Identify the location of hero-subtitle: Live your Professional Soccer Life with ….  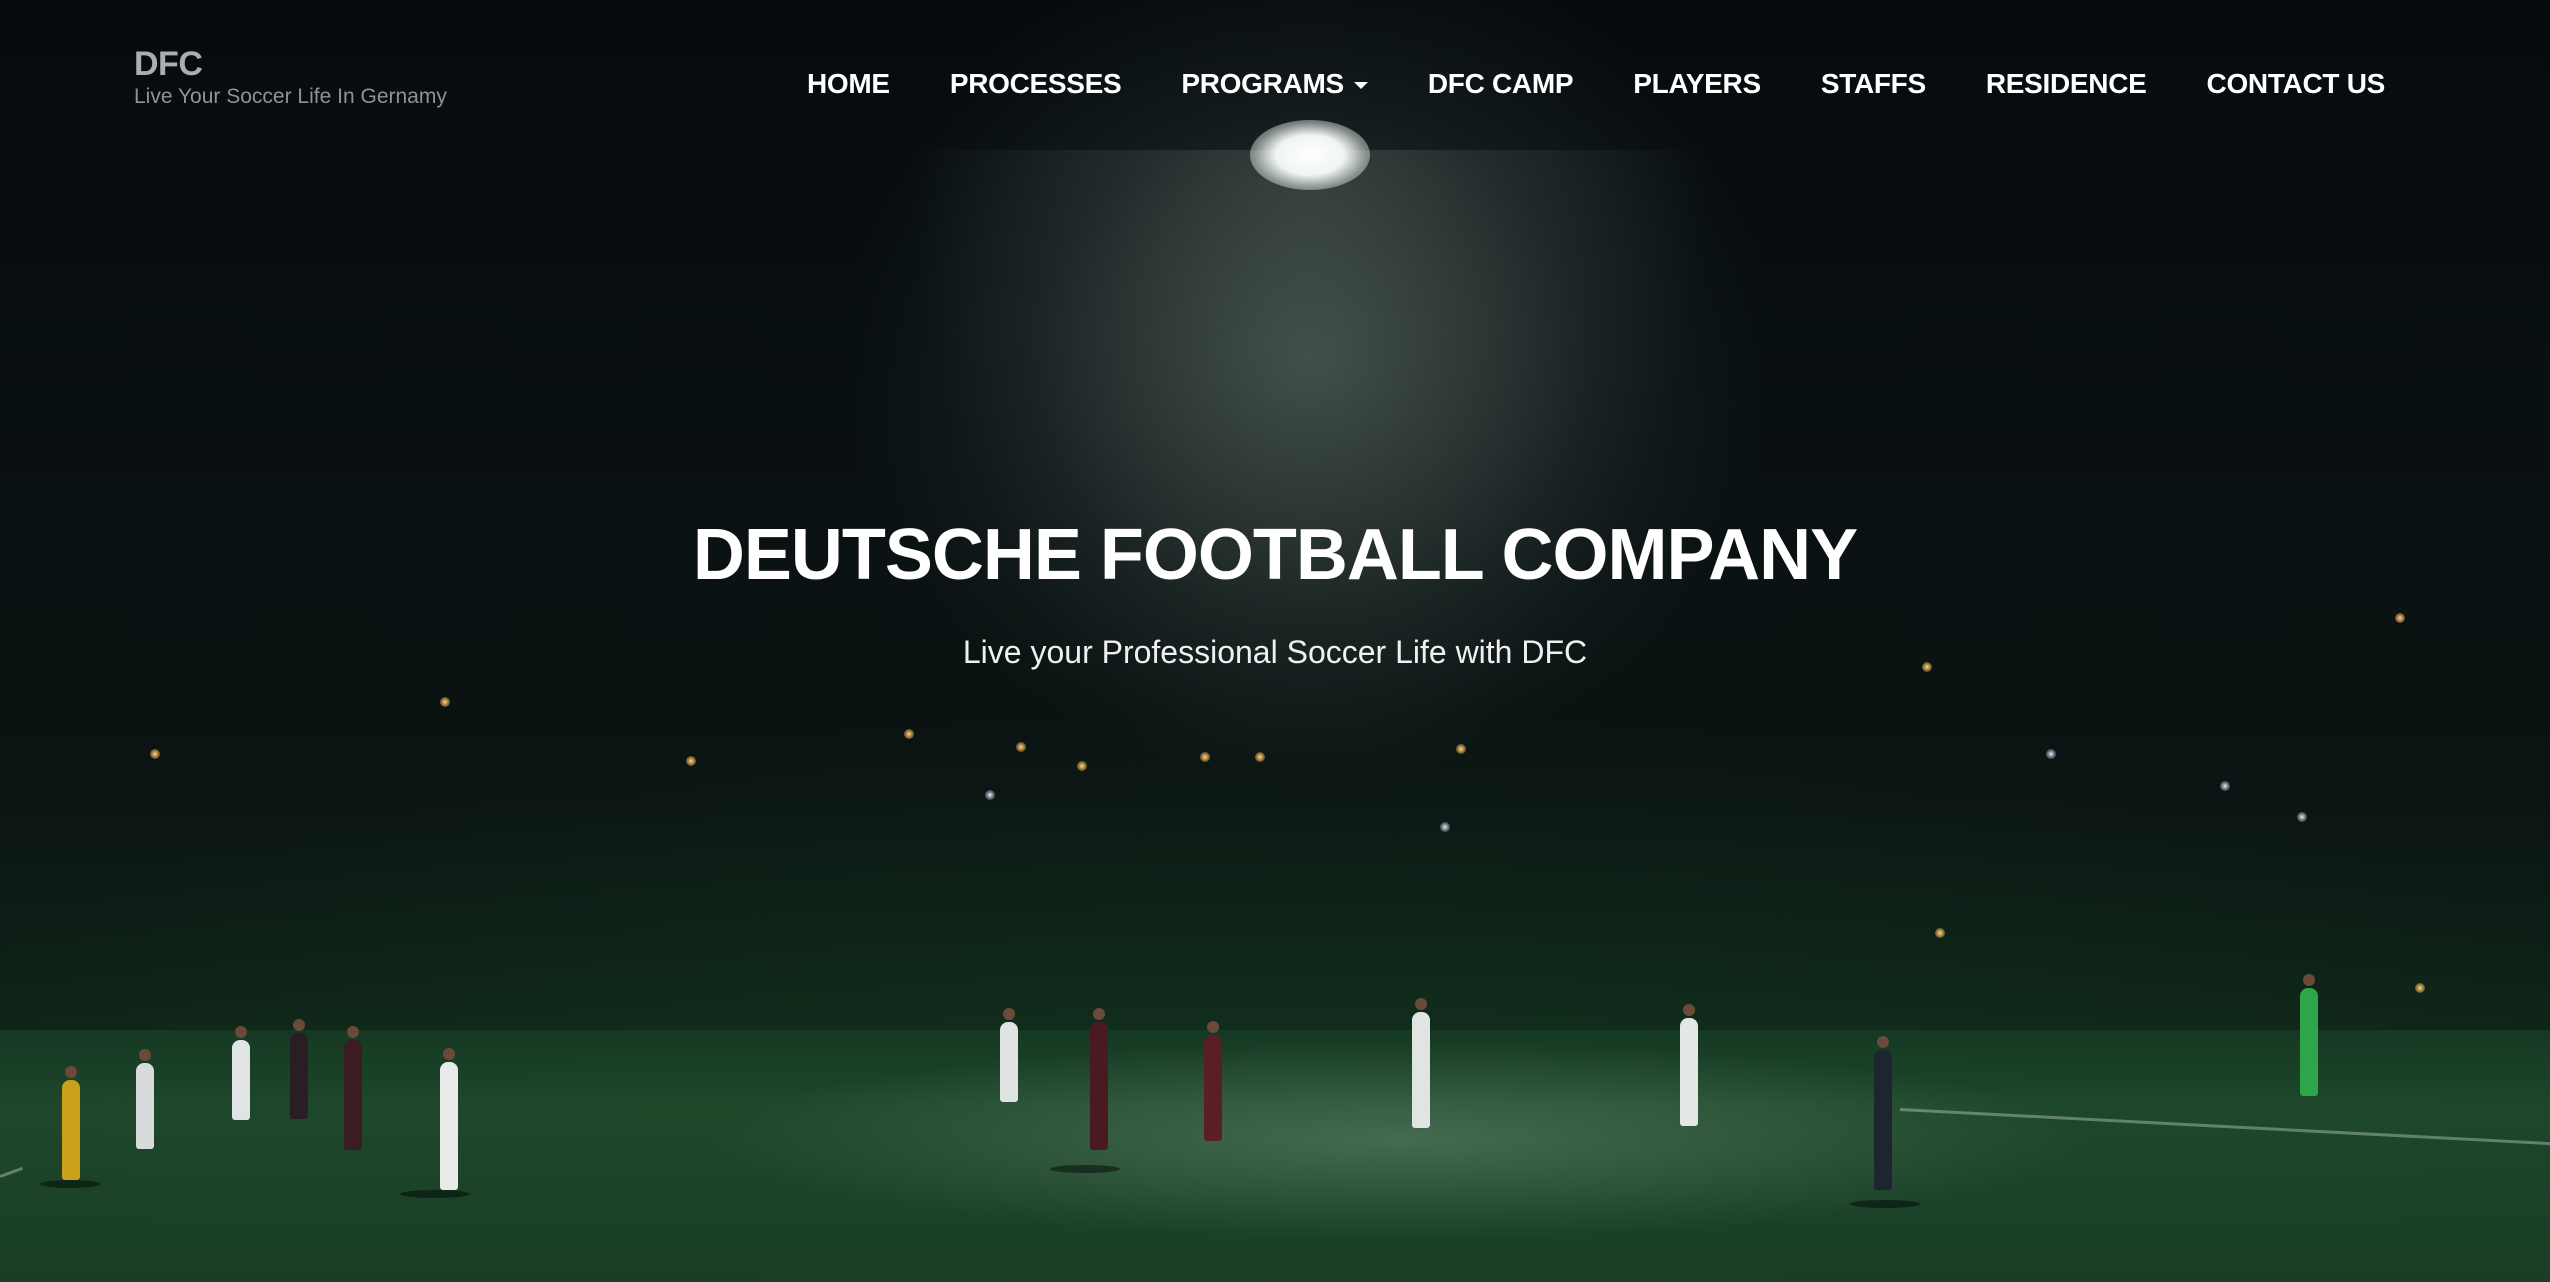
(1275, 652).